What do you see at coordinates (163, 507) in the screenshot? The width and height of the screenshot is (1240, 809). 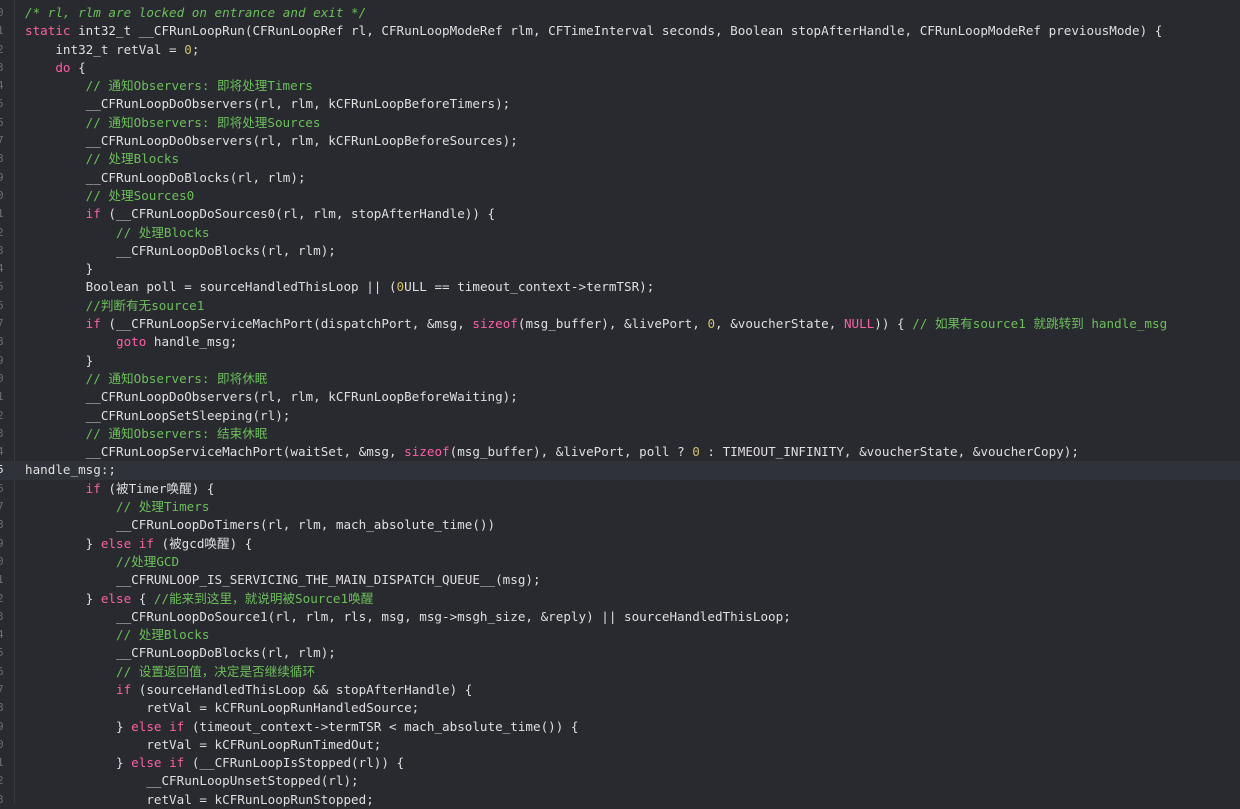 I see `comment-token: // 处理Timers` at bounding box center [163, 507].